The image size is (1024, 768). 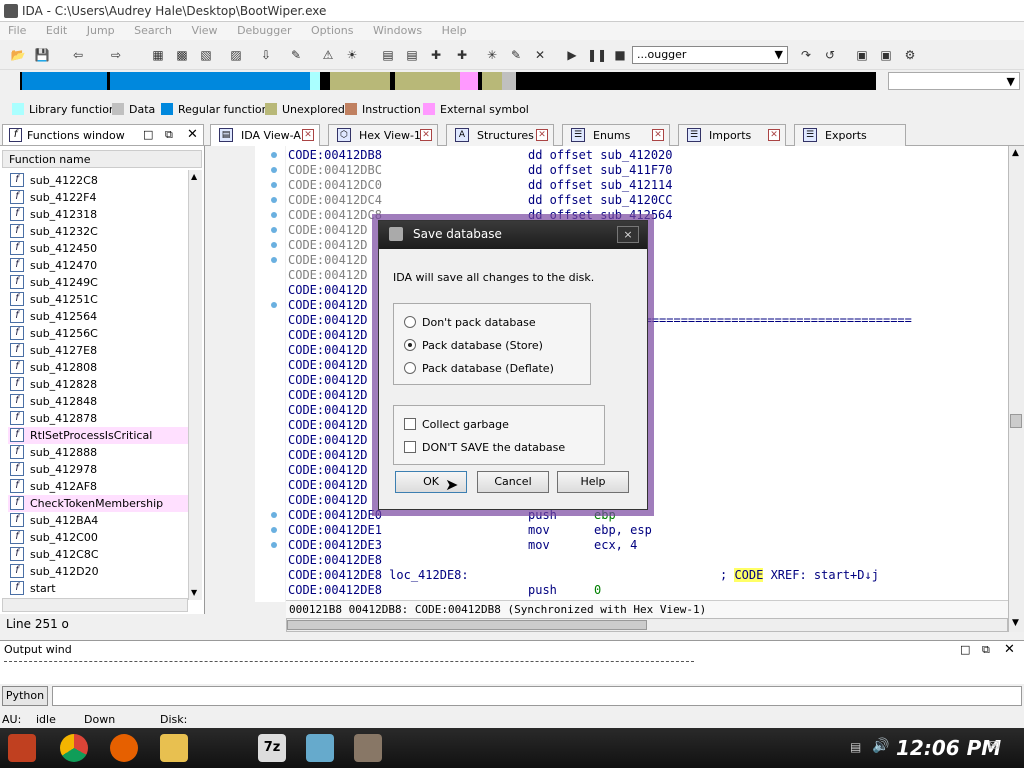 What do you see at coordinates (855, 747) in the screenshot?
I see `network-icon: ▤` at bounding box center [855, 747].